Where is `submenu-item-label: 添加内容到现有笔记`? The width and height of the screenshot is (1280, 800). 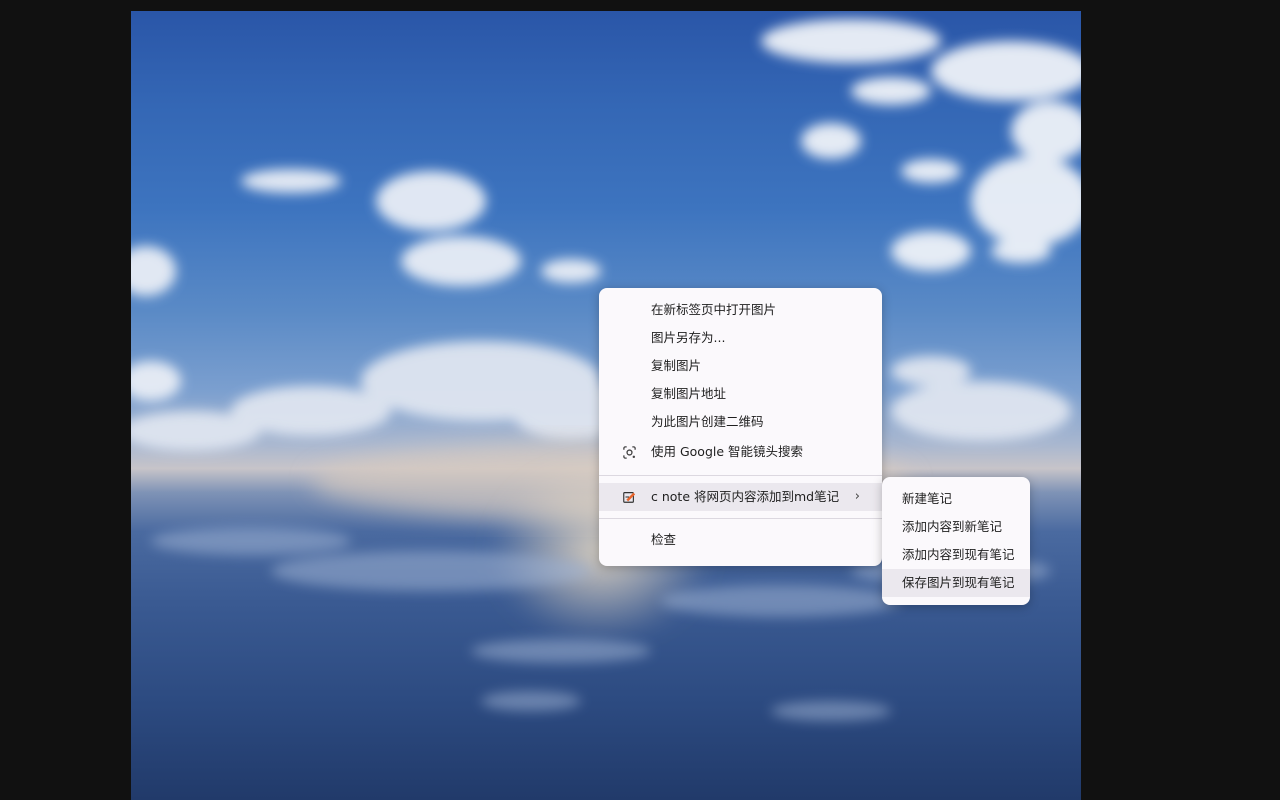
submenu-item-label: 添加内容到现有笔记 is located at coordinates (958, 554).